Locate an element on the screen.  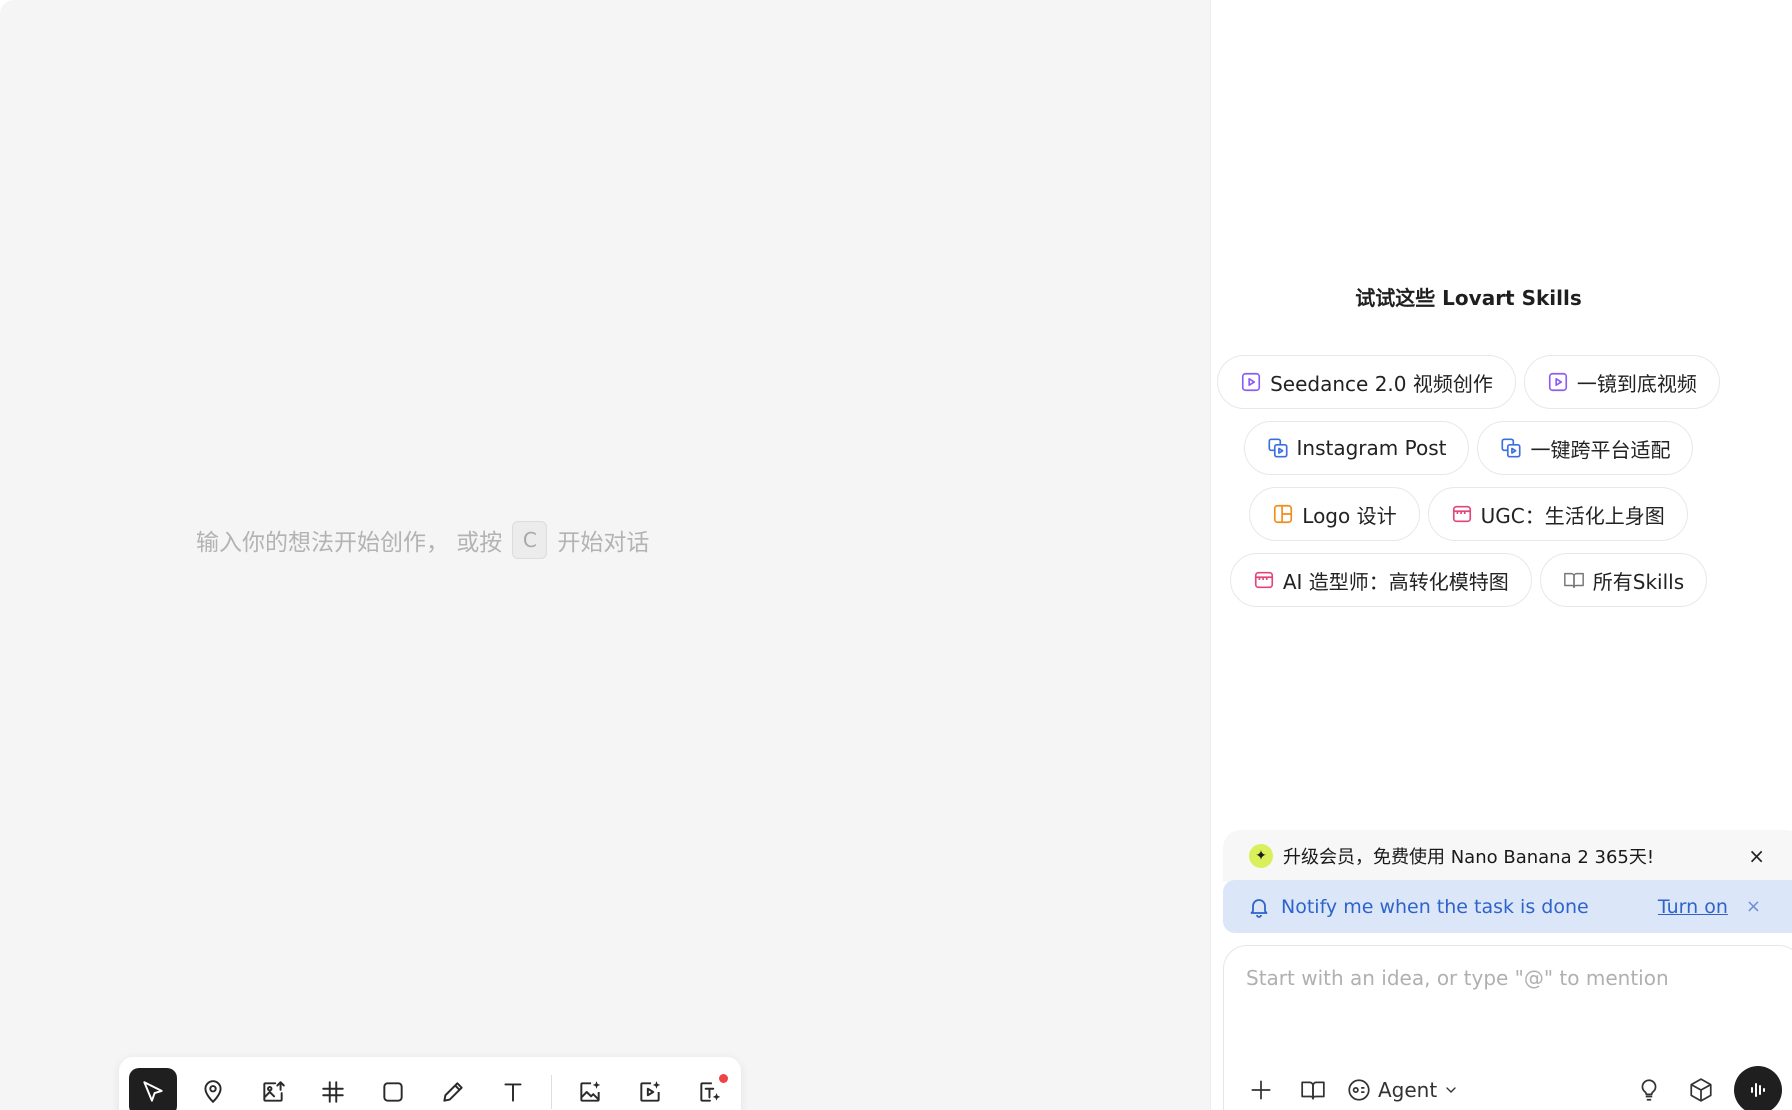
notify-text: Notify me when the task is done is located at coordinates (1435, 906).